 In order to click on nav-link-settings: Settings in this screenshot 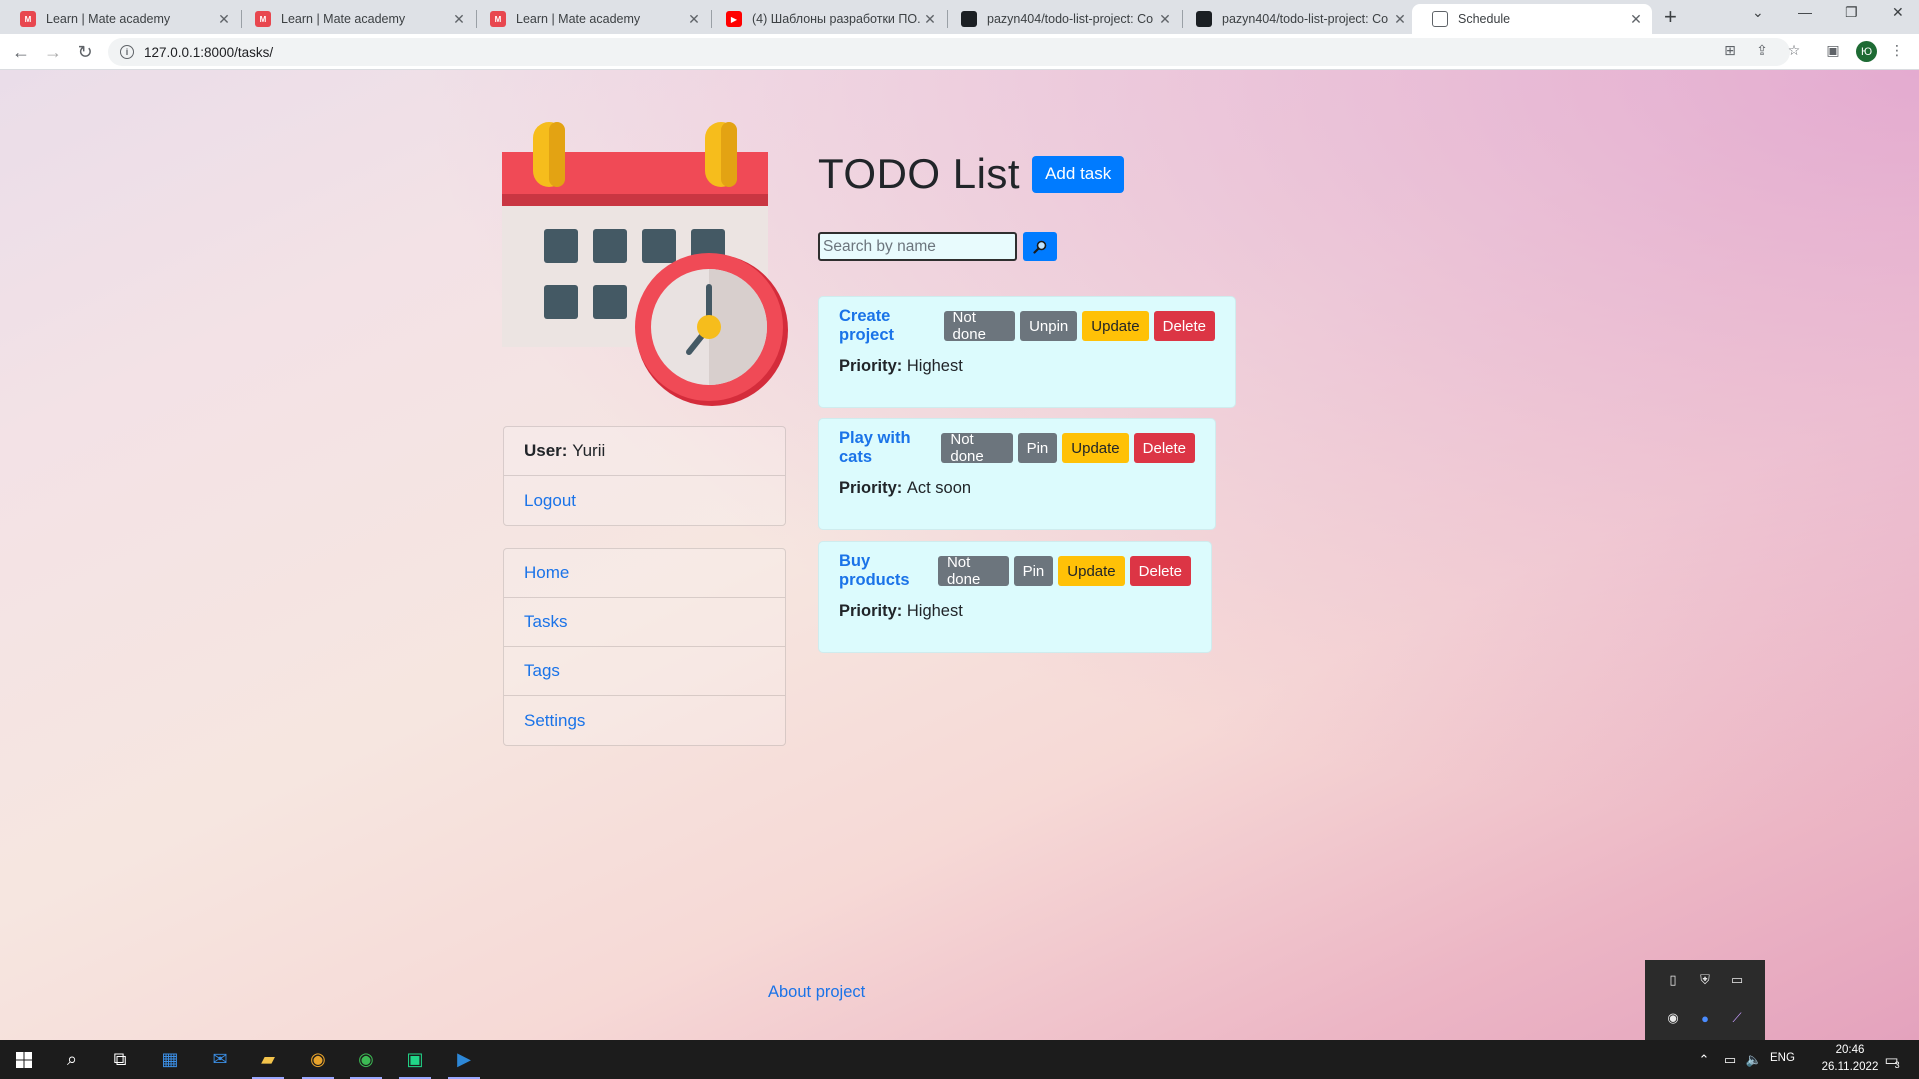, I will do `click(554, 721)`.